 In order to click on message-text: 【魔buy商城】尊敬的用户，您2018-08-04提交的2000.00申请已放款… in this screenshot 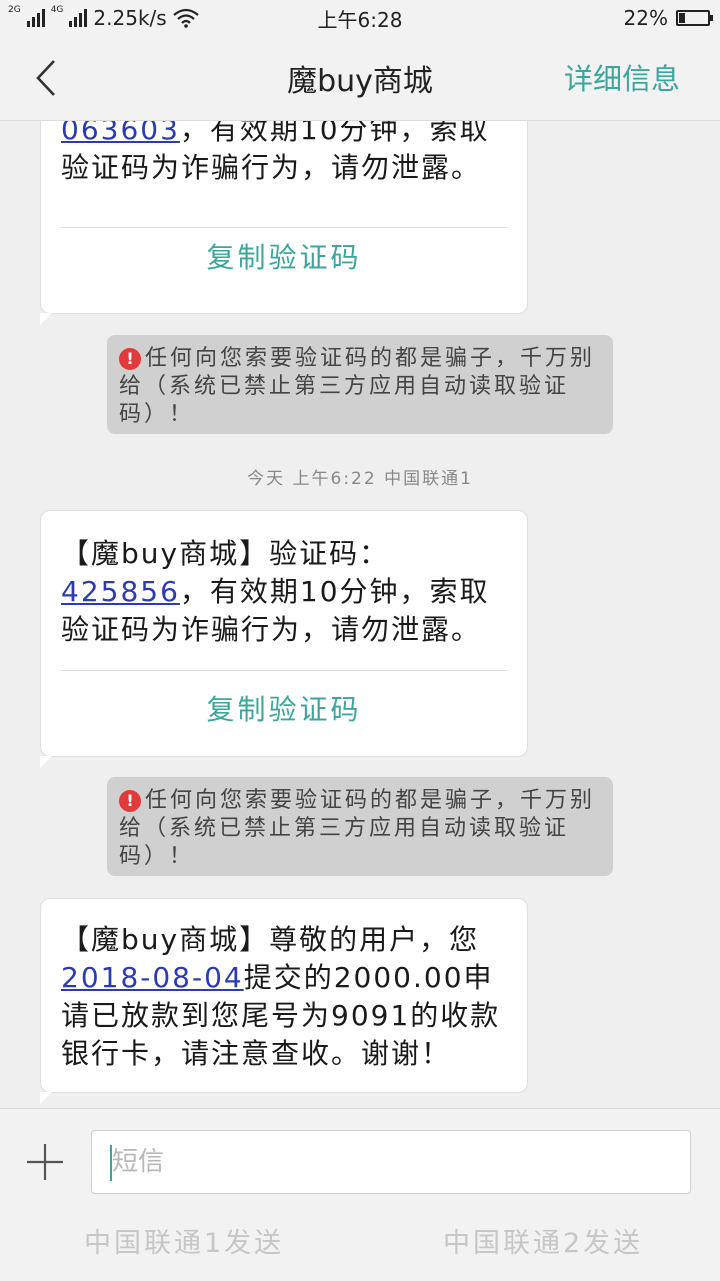, I will do `click(285, 997)`.